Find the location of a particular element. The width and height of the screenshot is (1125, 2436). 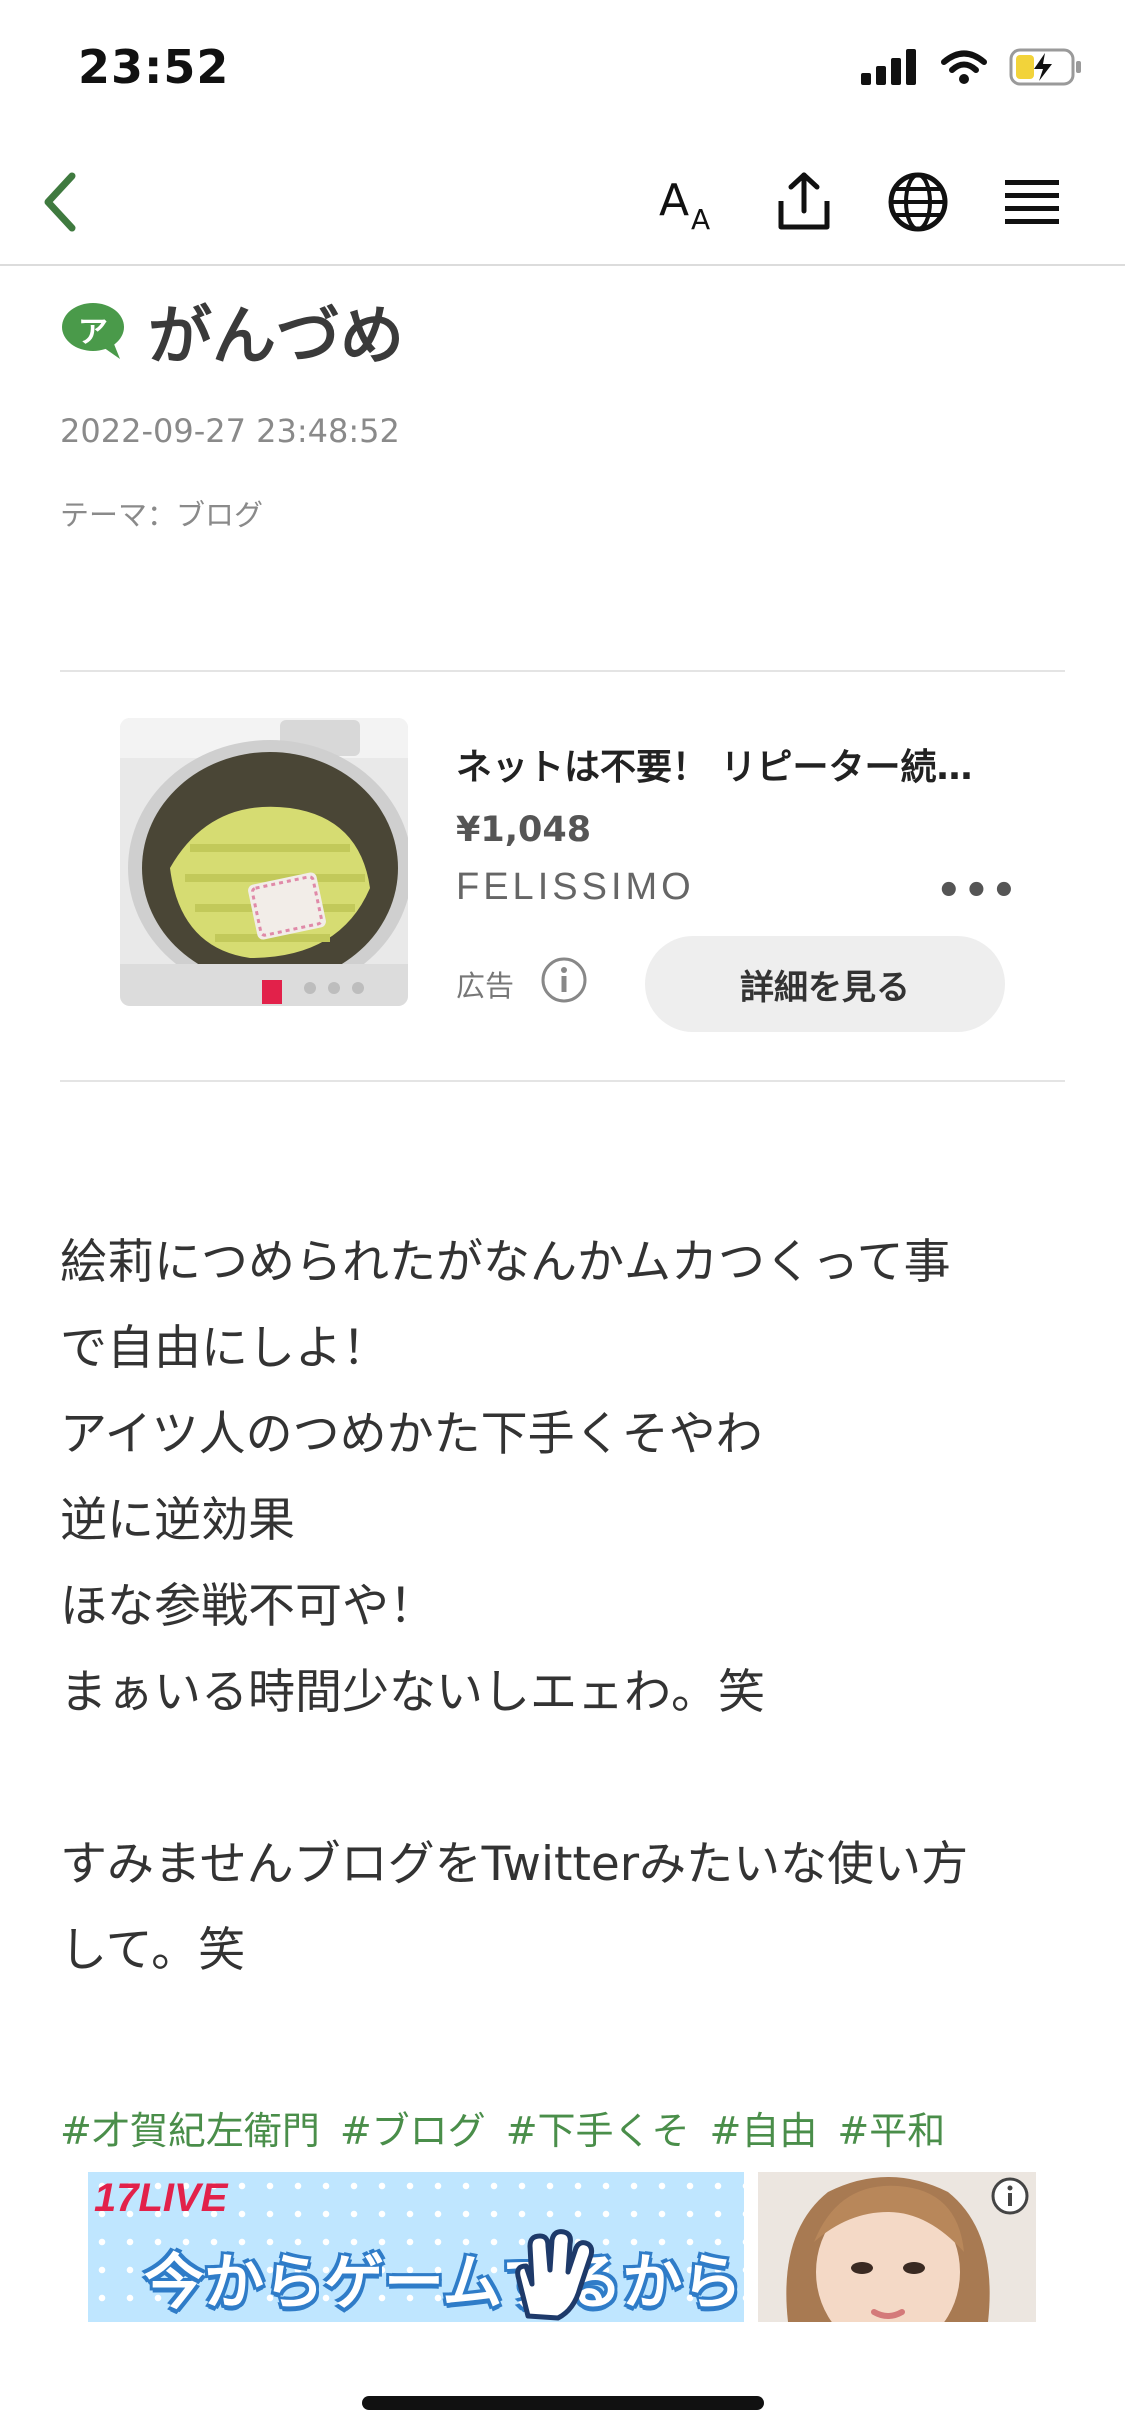

body-line: ほな参戦不可や！ is located at coordinates (248, 1606).